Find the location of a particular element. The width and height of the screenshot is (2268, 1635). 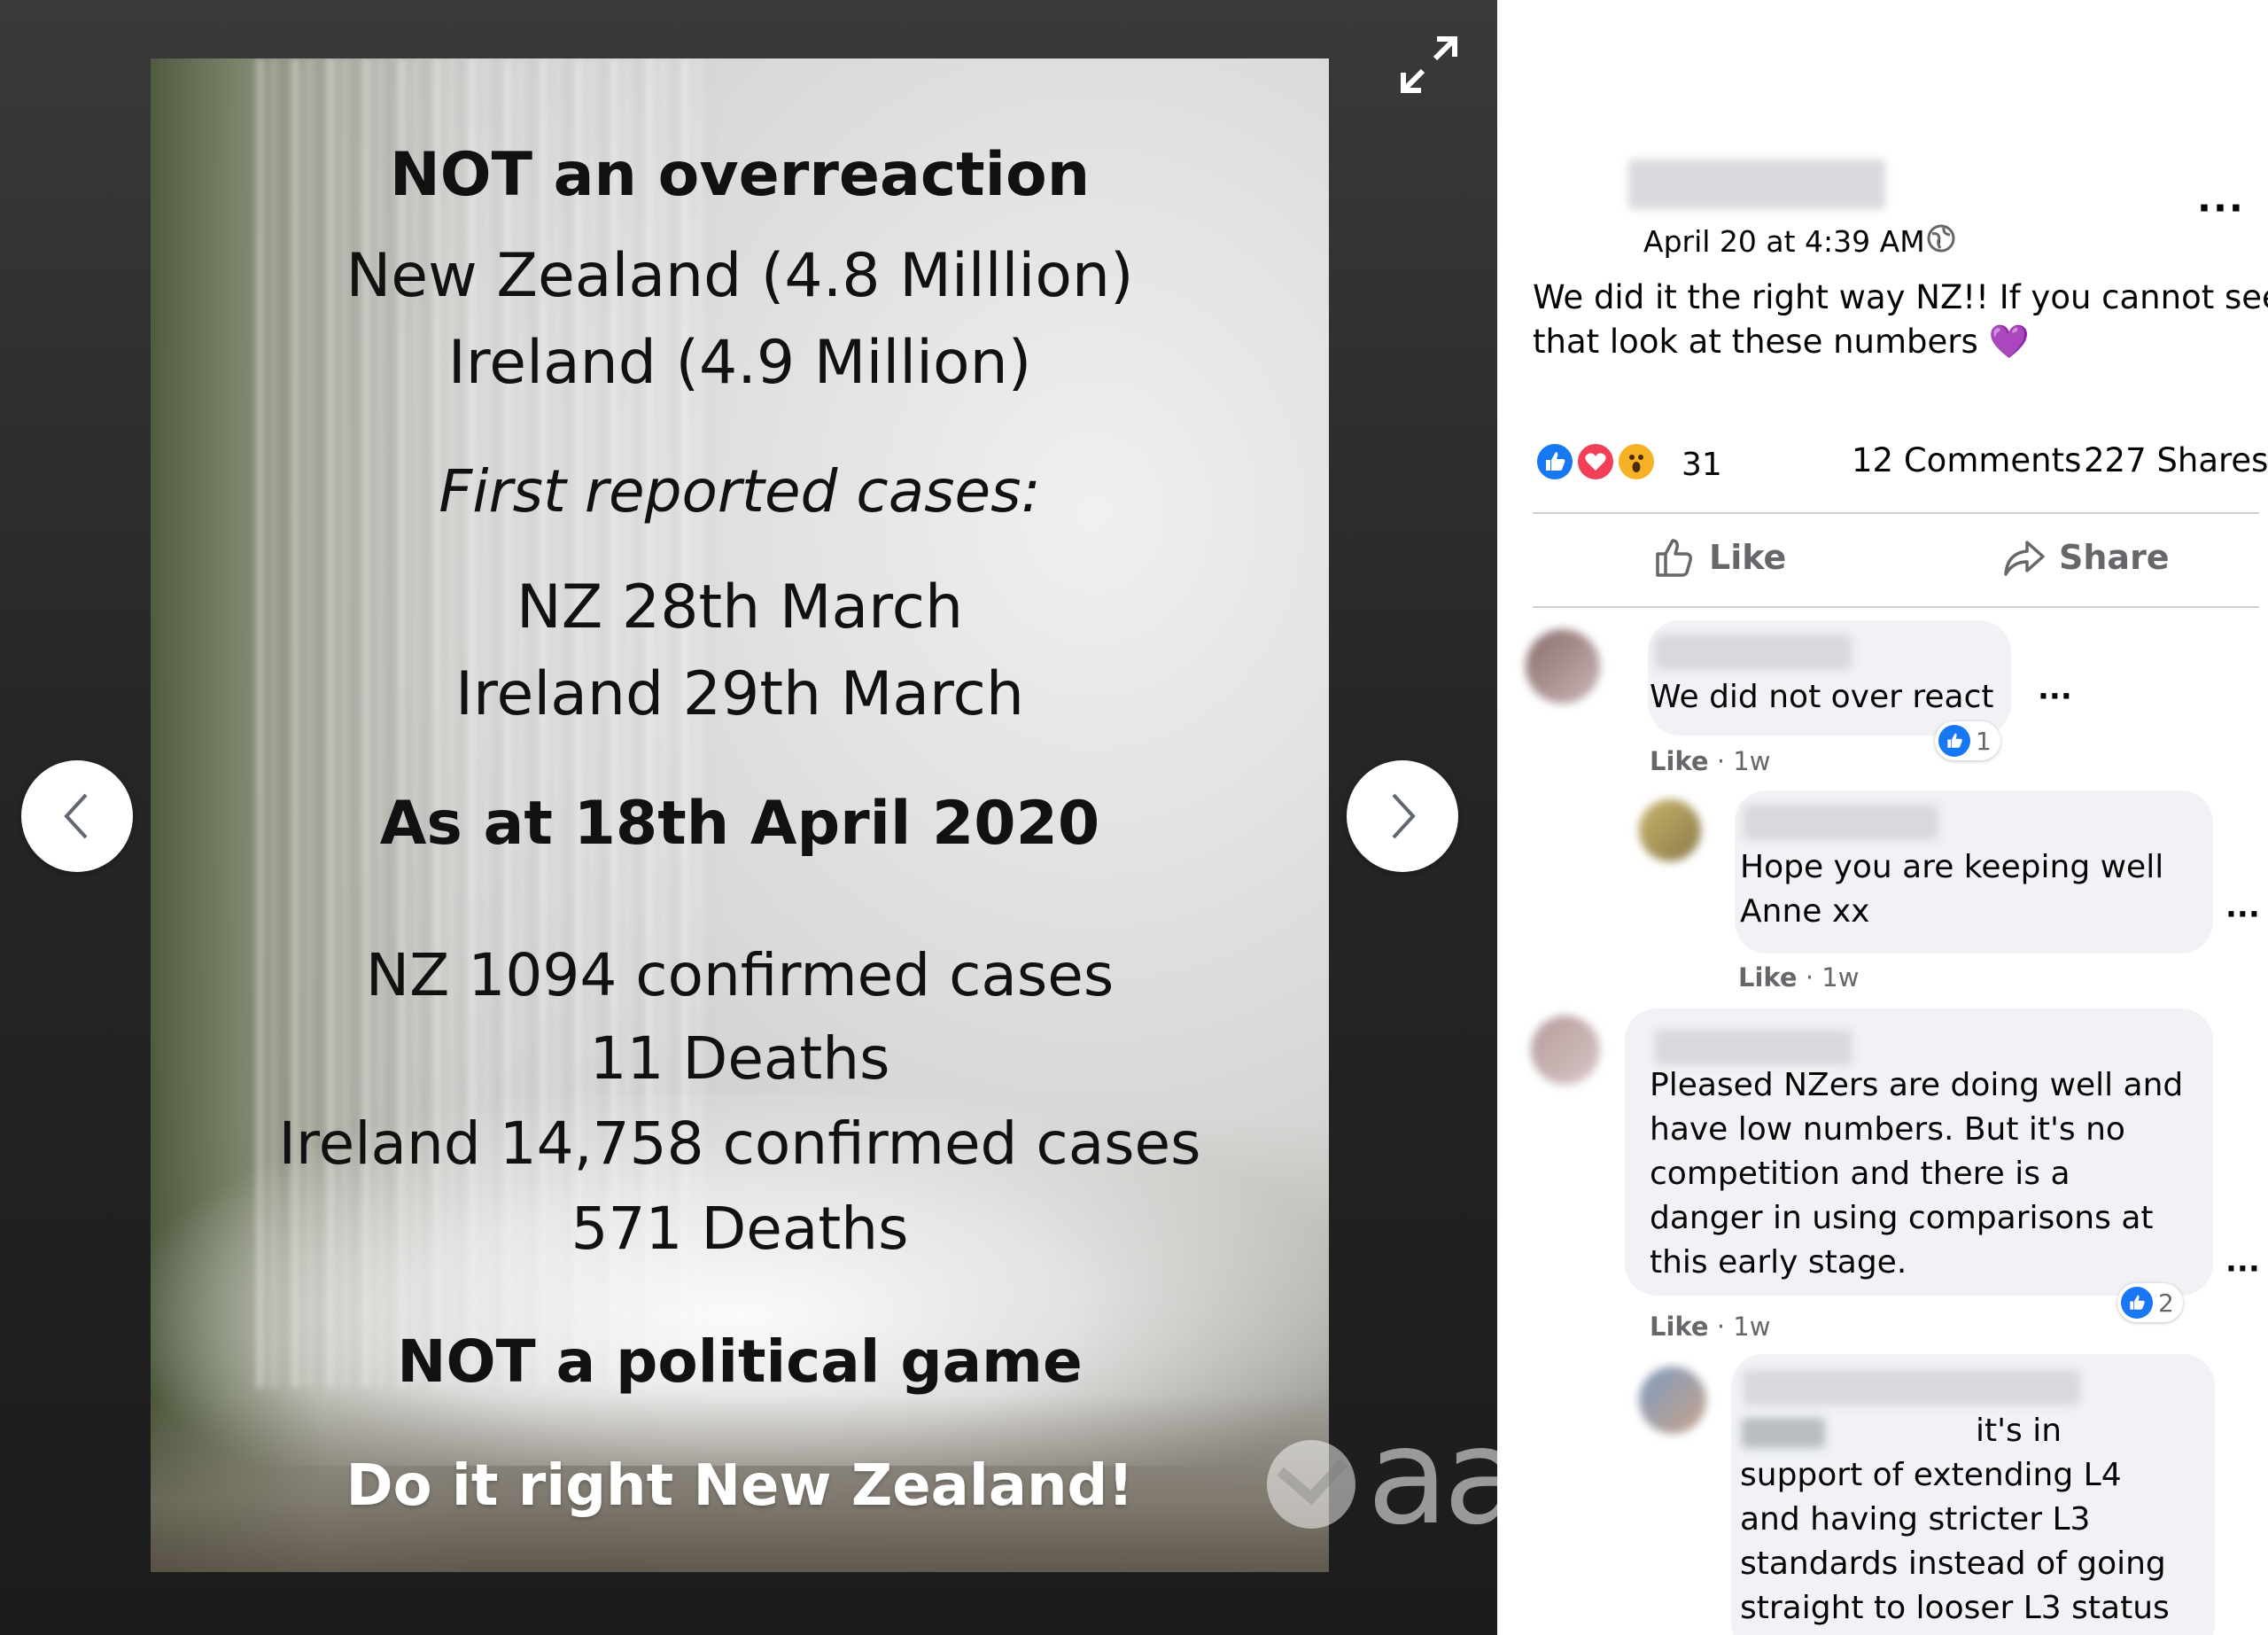

photo-text-nz-population: New Zealand (4.8 Milllion) is located at coordinates (740, 276).